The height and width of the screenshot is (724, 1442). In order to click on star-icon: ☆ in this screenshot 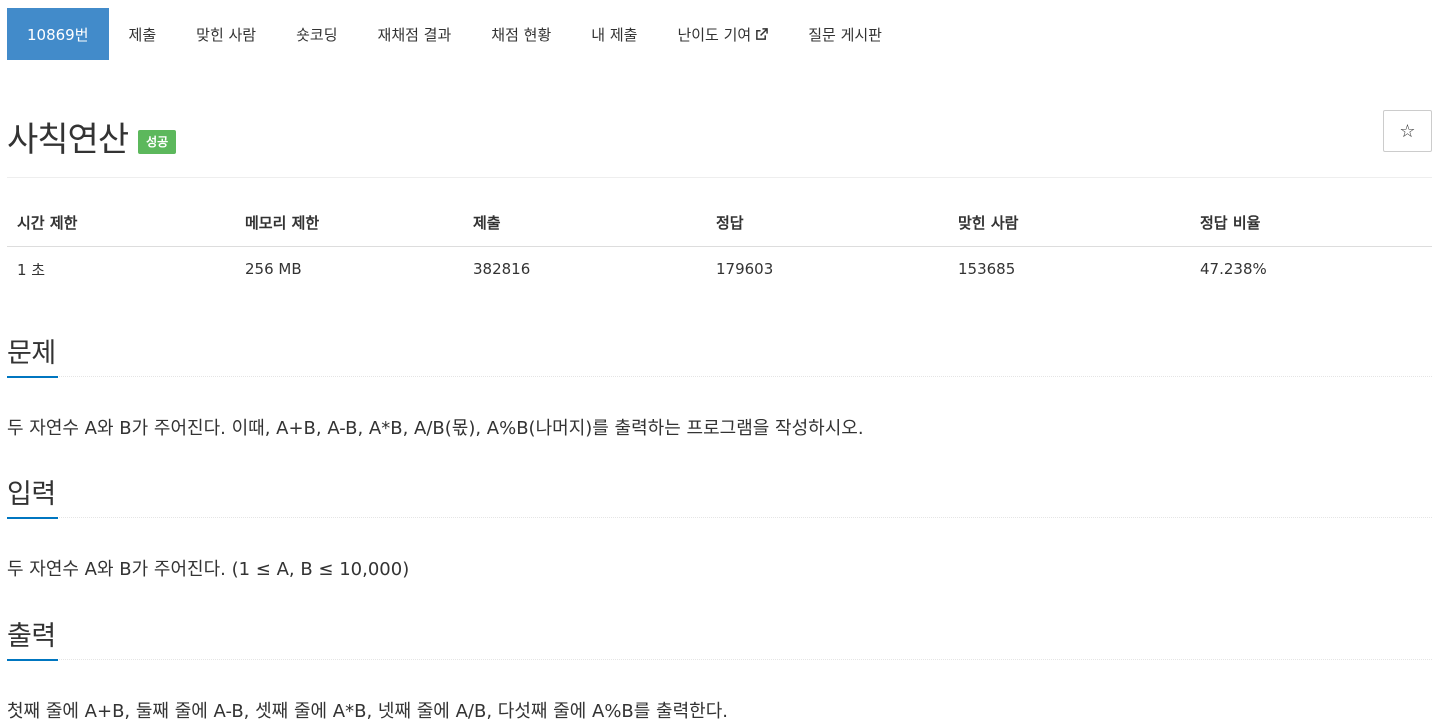, I will do `click(1407, 131)`.